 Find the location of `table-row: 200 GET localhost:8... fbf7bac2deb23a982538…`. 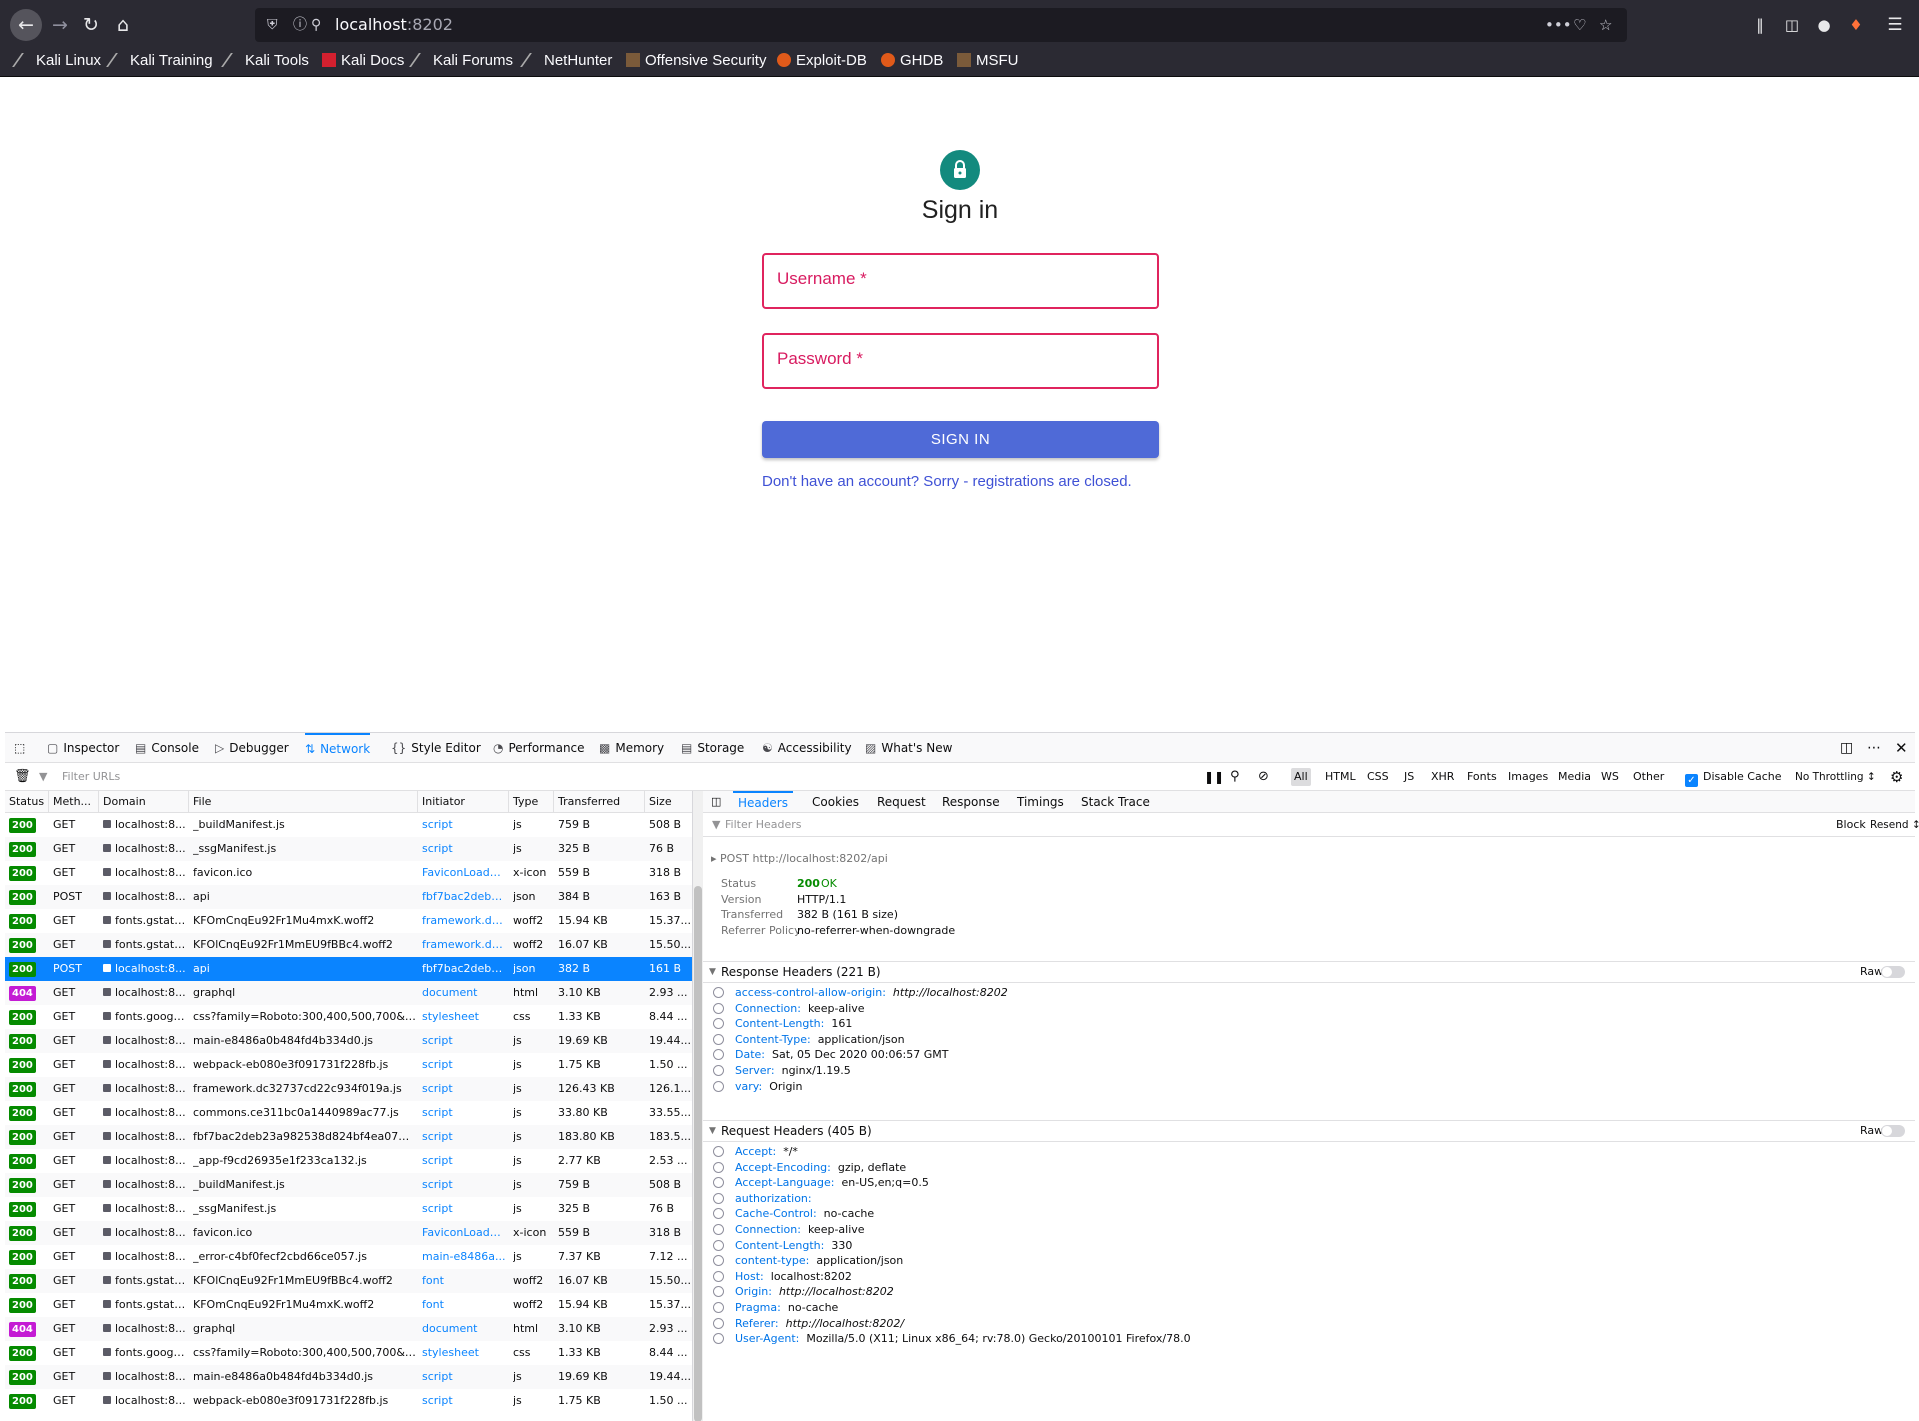

table-row: 200 GET localhost:8... fbf7bac2deb23a982538… is located at coordinates (348, 1137).